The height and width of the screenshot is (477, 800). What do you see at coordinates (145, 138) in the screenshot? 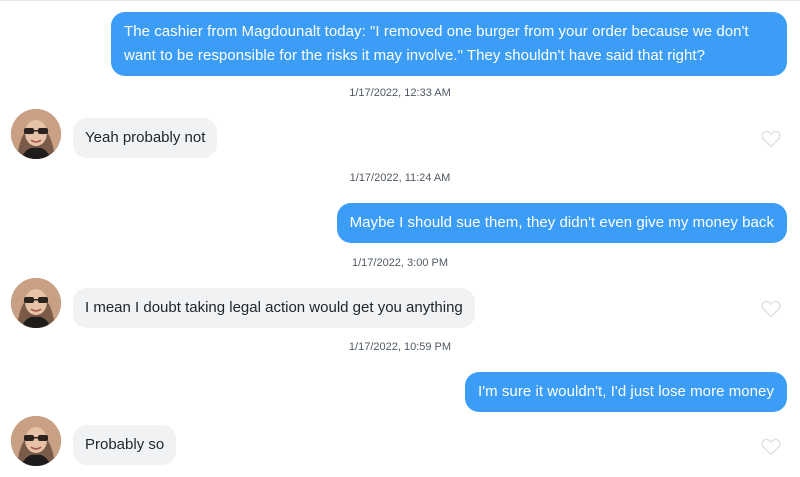
I see `incoming-message: Yeah probably not` at bounding box center [145, 138].